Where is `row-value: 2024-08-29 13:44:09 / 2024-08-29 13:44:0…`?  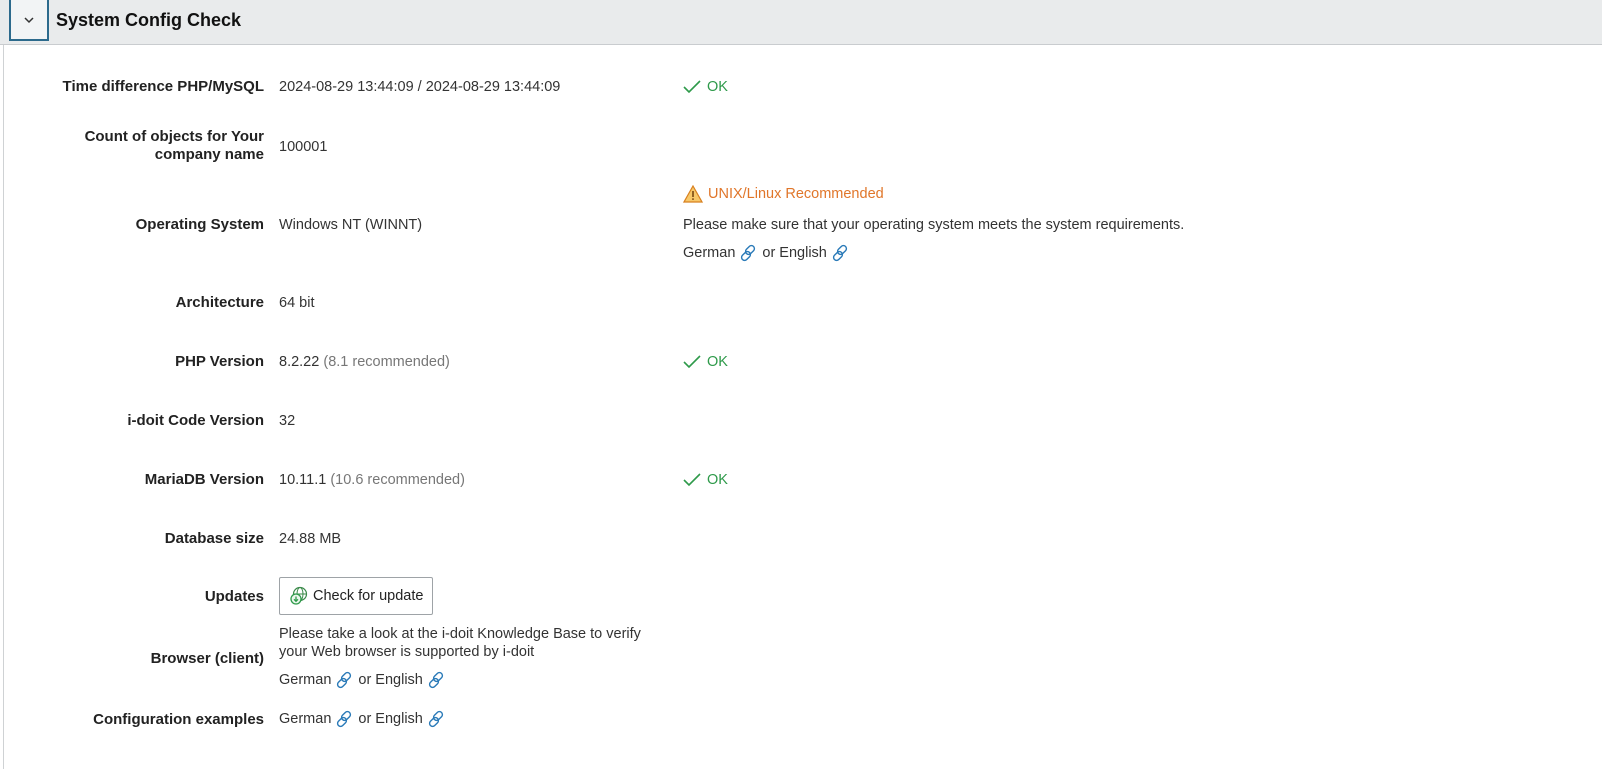 row-value: 2024-08-29 13:44:09 / 2024-08-29 13:44:0… is located at coordinates (420, 87).